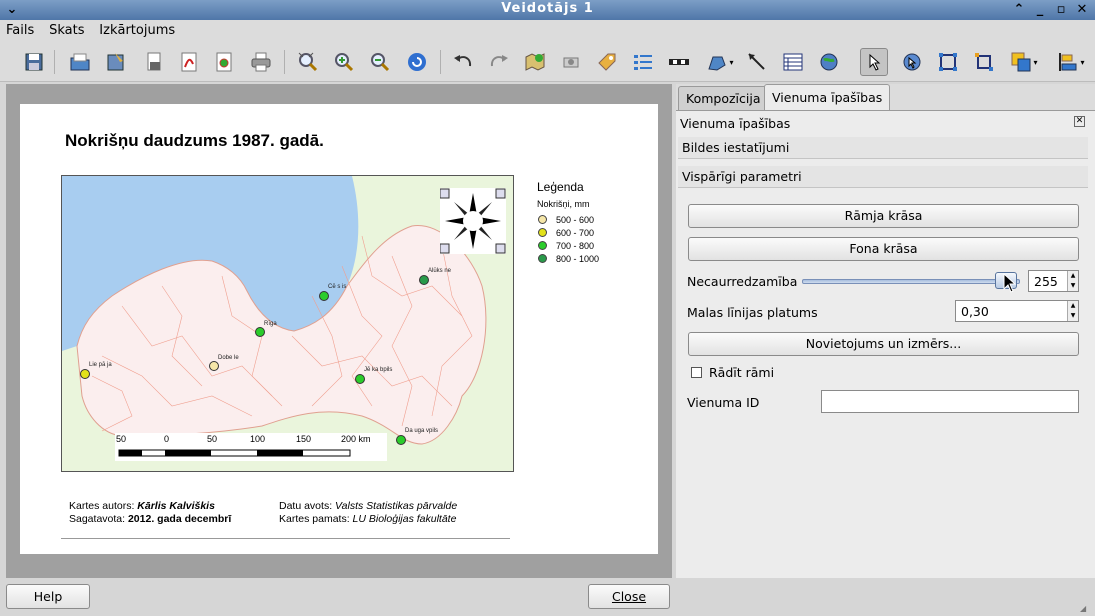 Image resolution: width=1095 pixels, height=616 pixels. I want to click on legend-item: 500 - 600, so click(568, 219).